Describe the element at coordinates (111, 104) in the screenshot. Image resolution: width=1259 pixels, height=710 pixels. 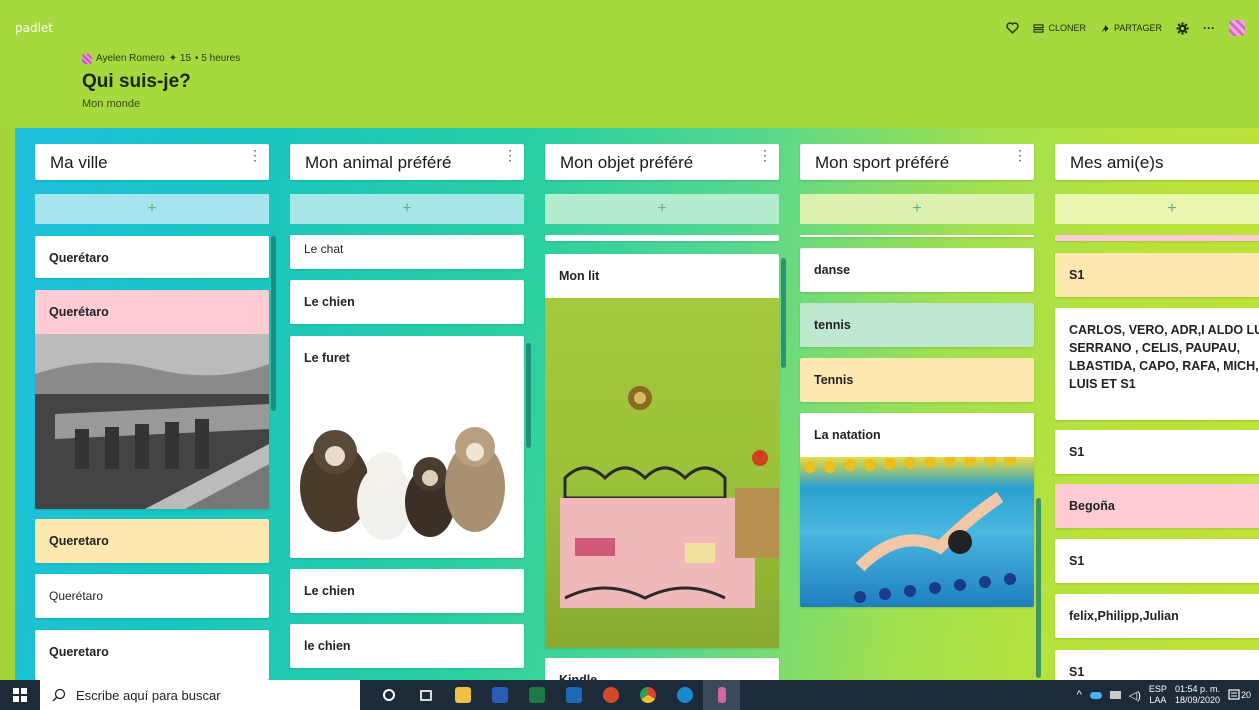
I see `page-subtitle: Mon monde` at that location.